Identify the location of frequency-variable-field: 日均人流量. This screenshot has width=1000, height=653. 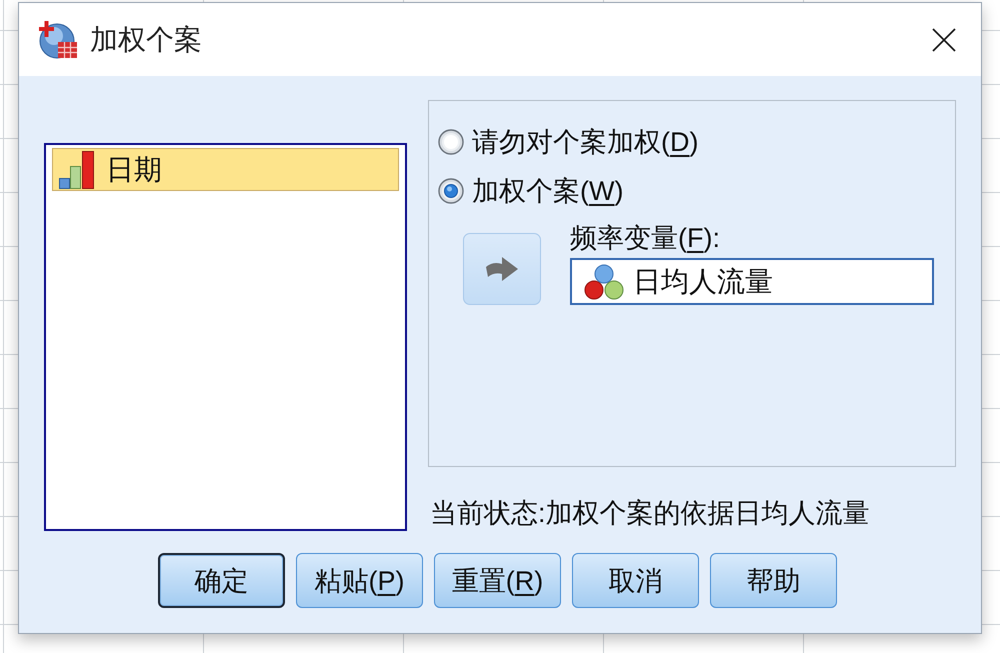
(752, 281).